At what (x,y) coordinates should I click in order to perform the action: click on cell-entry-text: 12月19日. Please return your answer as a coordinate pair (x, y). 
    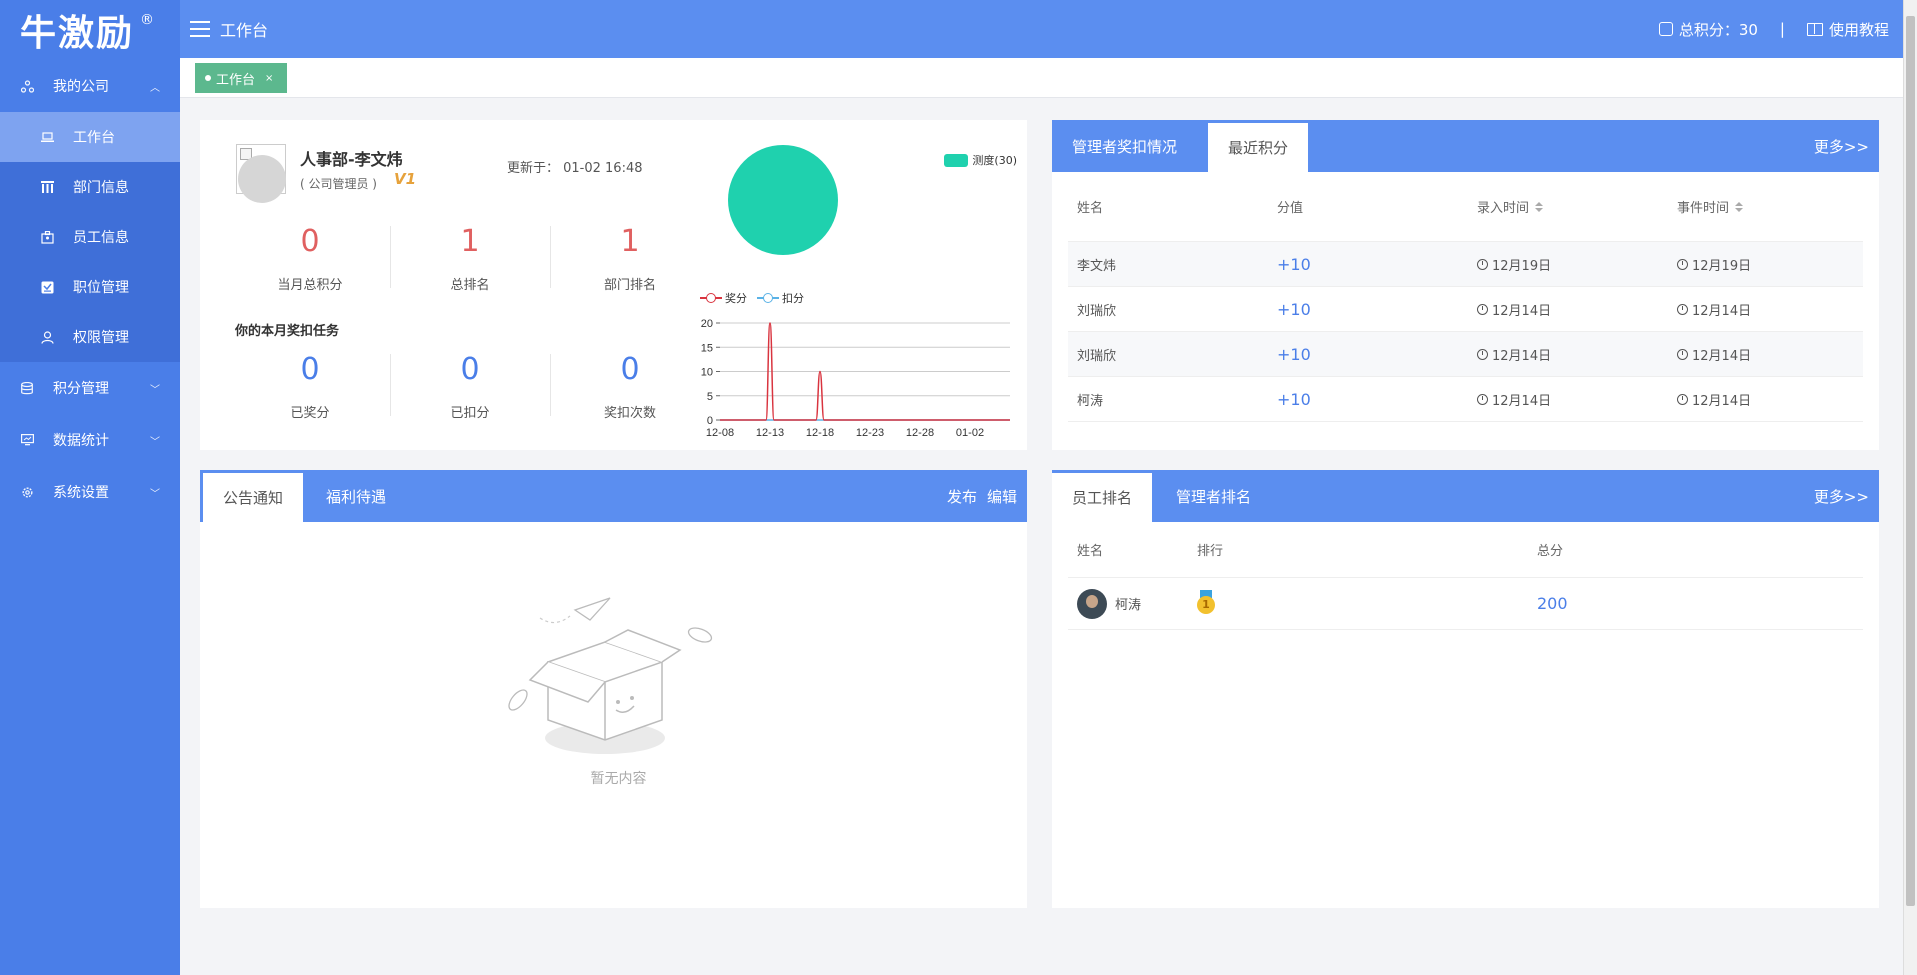
    Looking at the image, I should click on (1522, 266).